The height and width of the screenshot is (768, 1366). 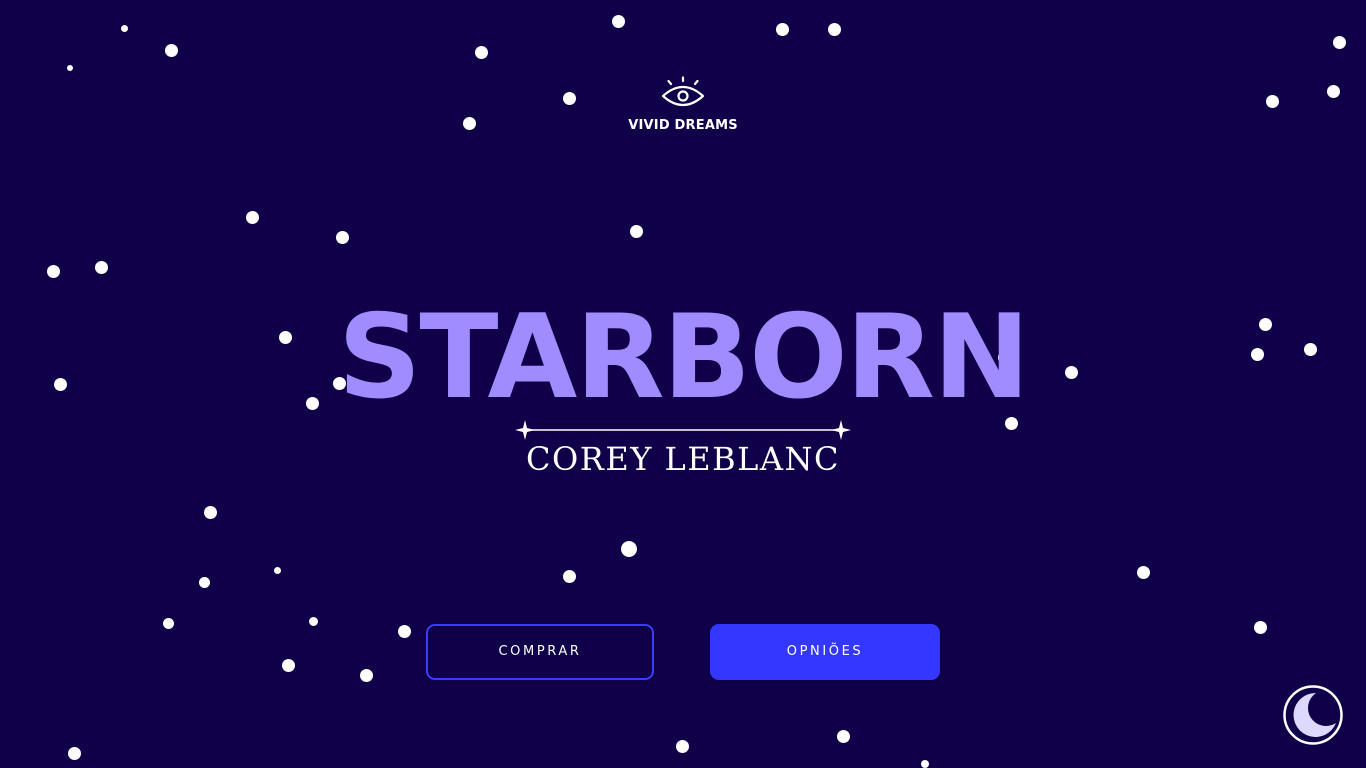 What do you see at coordinates (683, 91) in the screenshot?
I see `eye-icon` at bounding box center [683, 91].